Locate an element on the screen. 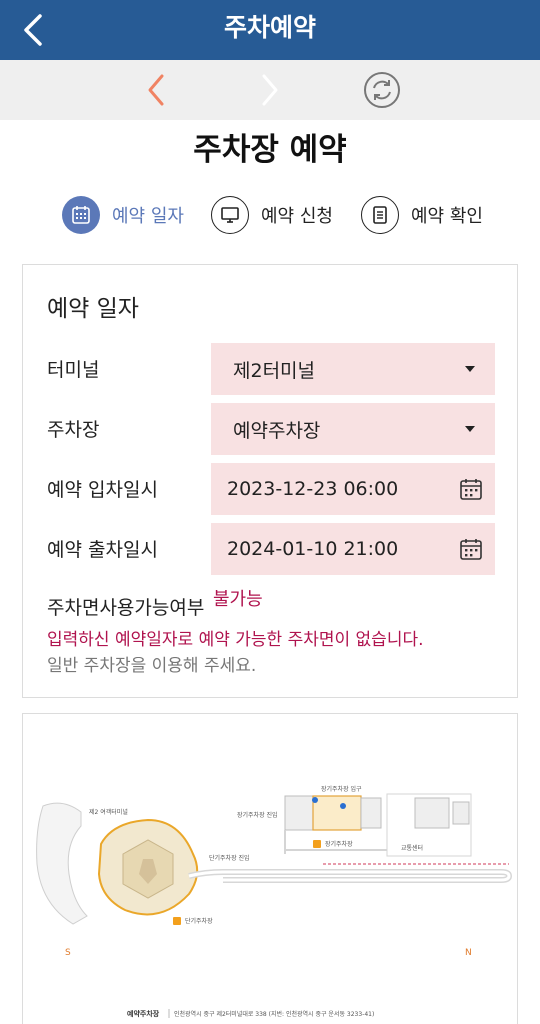 Image resolution: width=540 pixels, height=1024 pixels. availability-label: 주차면사용가능여부 is located at coordinates (126, 608).